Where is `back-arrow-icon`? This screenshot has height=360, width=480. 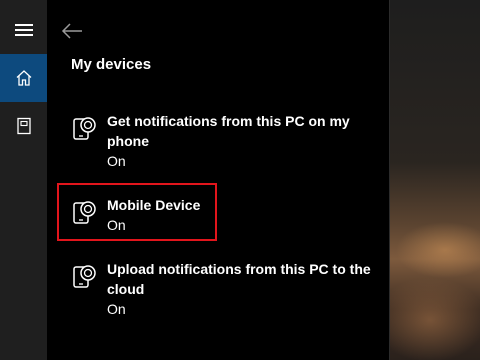 back-arrow-icon is located at coordinates (71, 31).